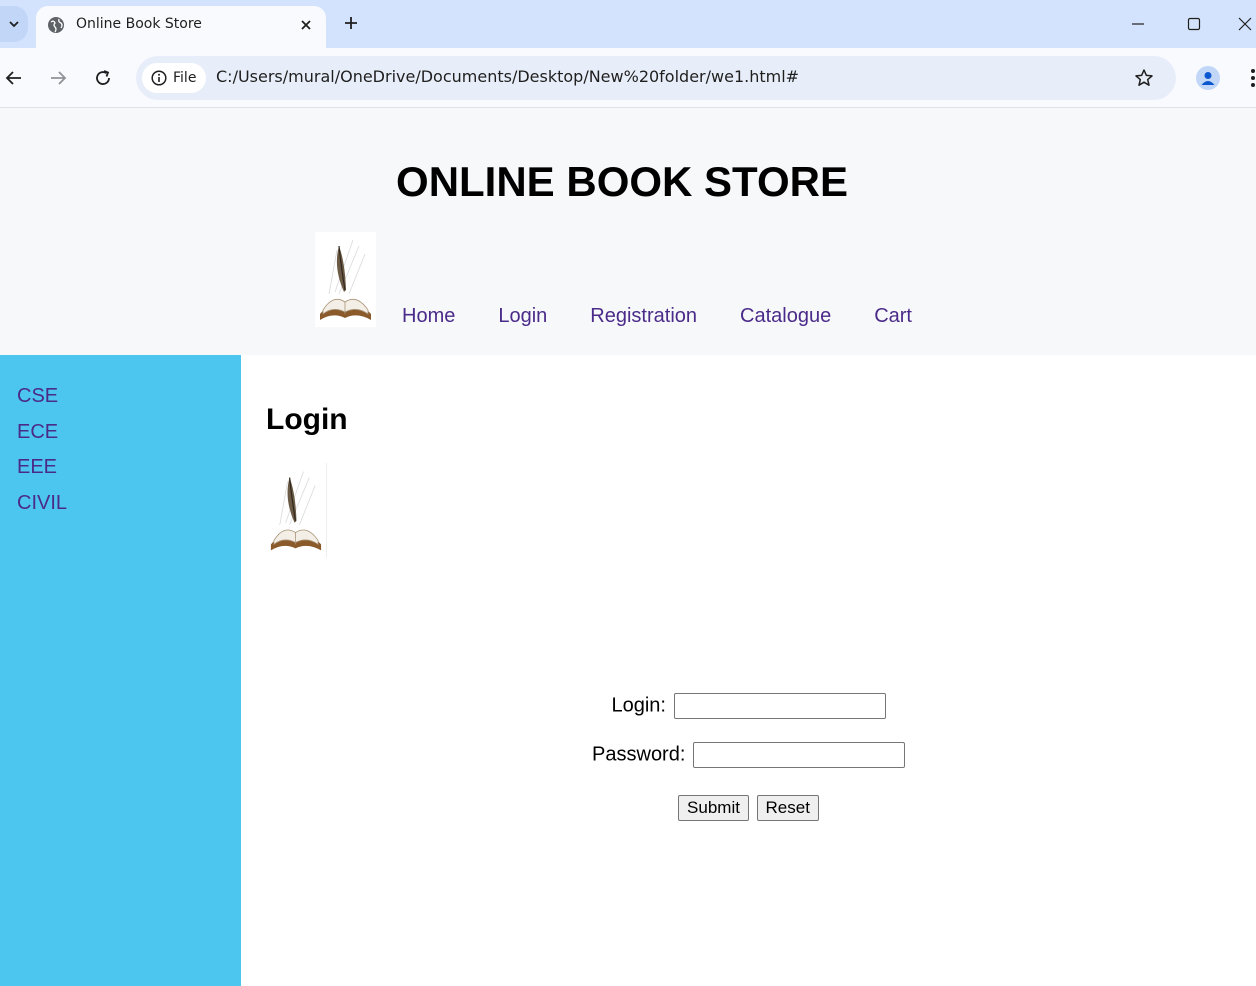 The image size is (1256, 986). Describe the element at coordinates (1253, 78) in the screenshot. I see `more-vert-icon` at that location.